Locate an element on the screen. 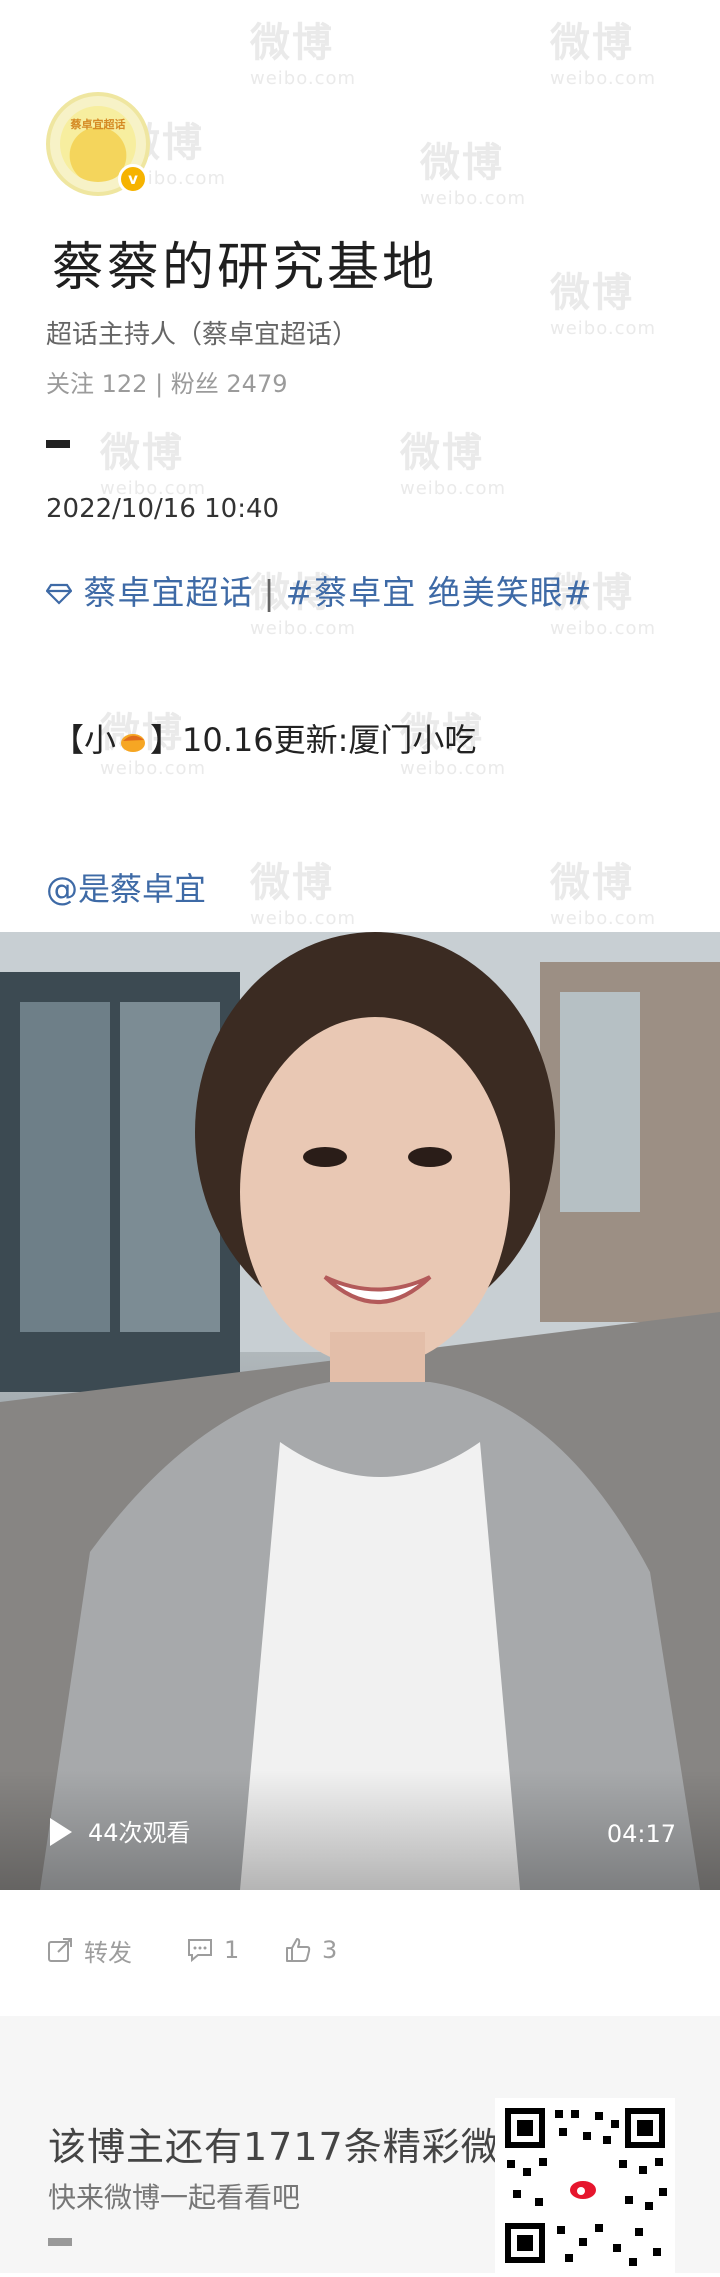 The height and width of the screenshot is (2277, 720). comment-count: 1 is located at coordinates (232, 1950).